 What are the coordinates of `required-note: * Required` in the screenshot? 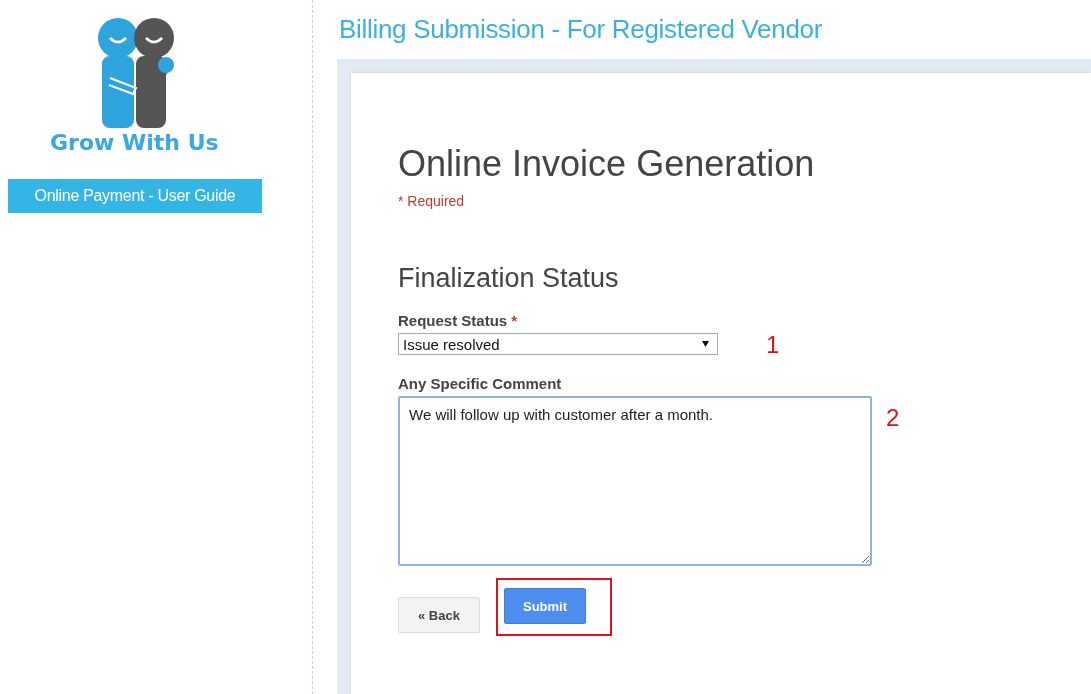 It's located at (431, 201).